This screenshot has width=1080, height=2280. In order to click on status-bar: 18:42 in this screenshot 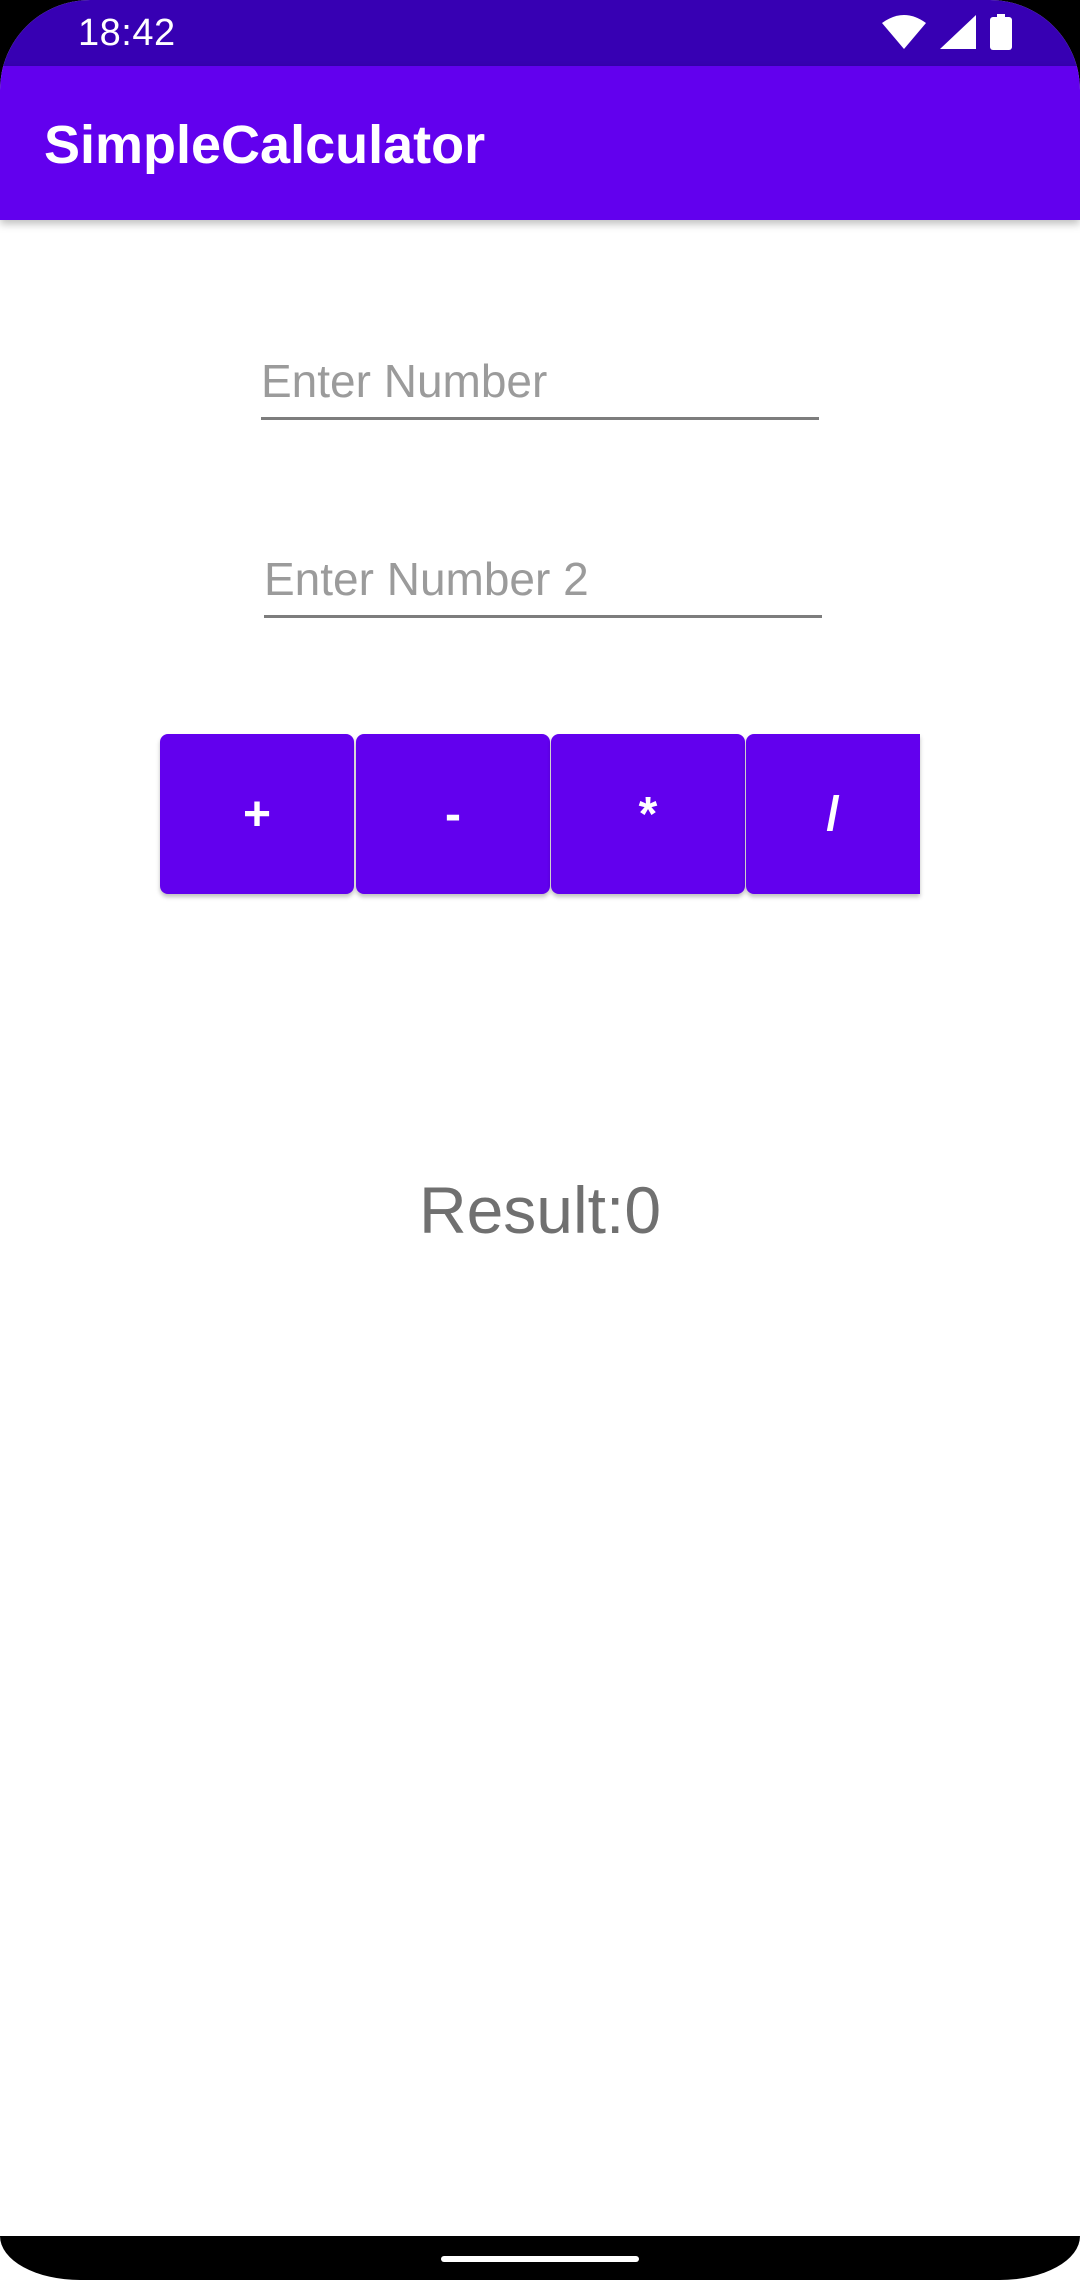, I will do `click(540, 33)`.